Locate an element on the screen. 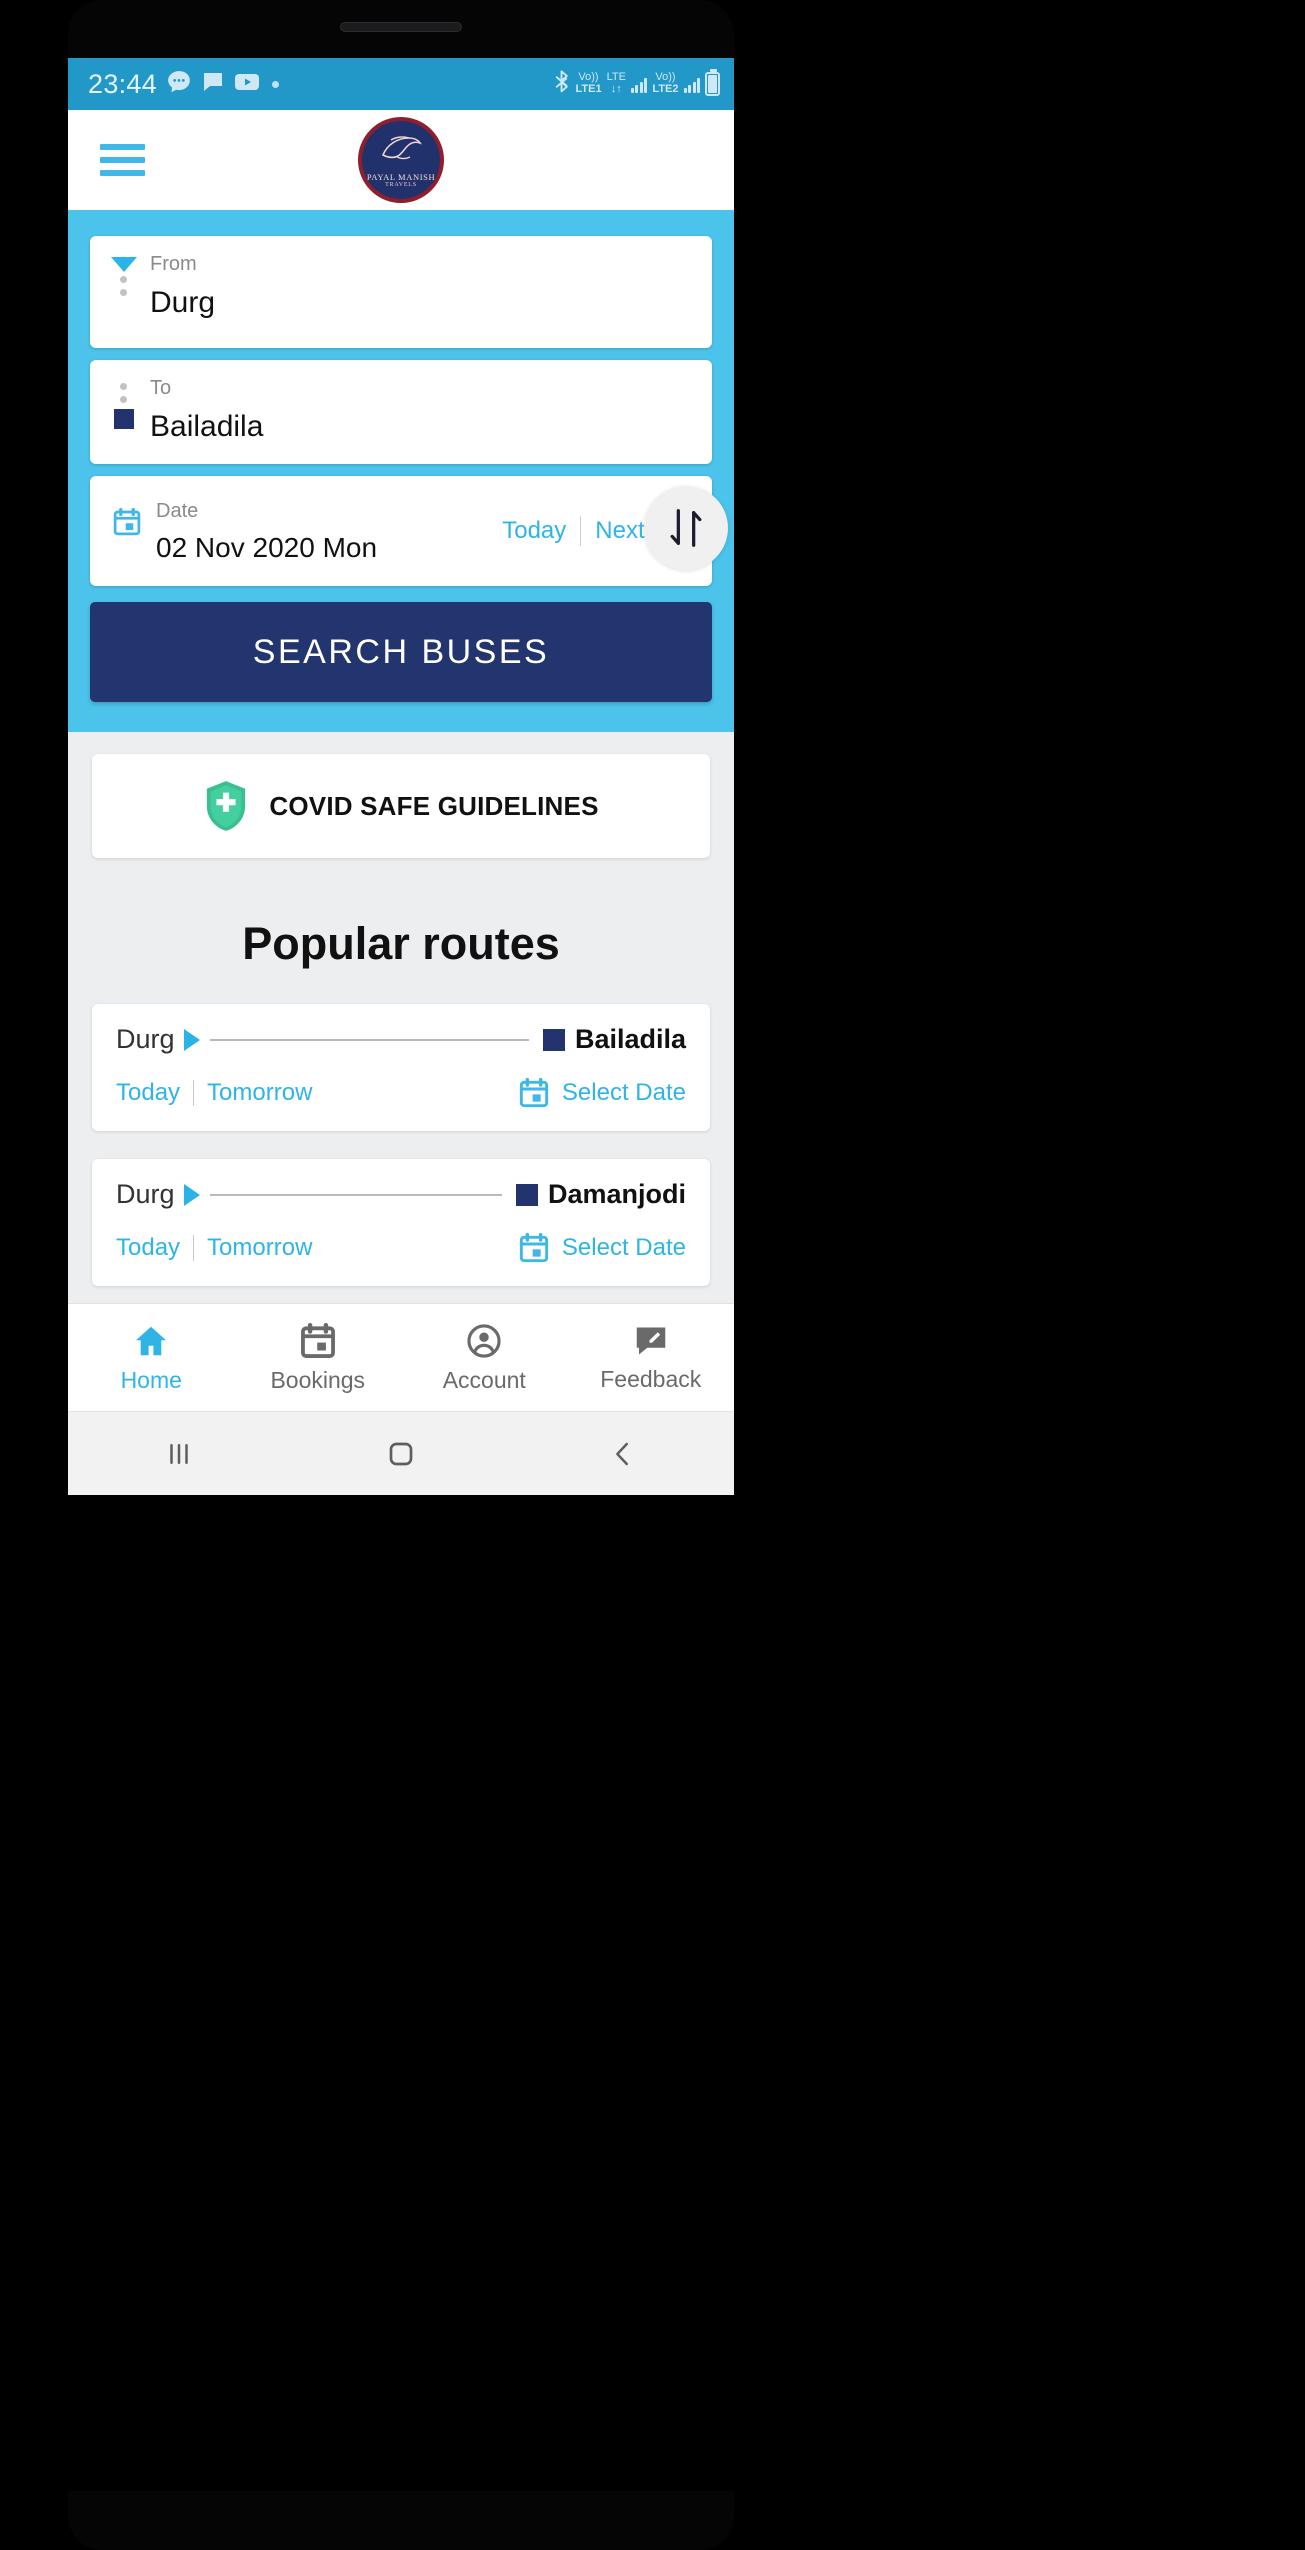  date-link-separator is located at coordinates (581, 531).